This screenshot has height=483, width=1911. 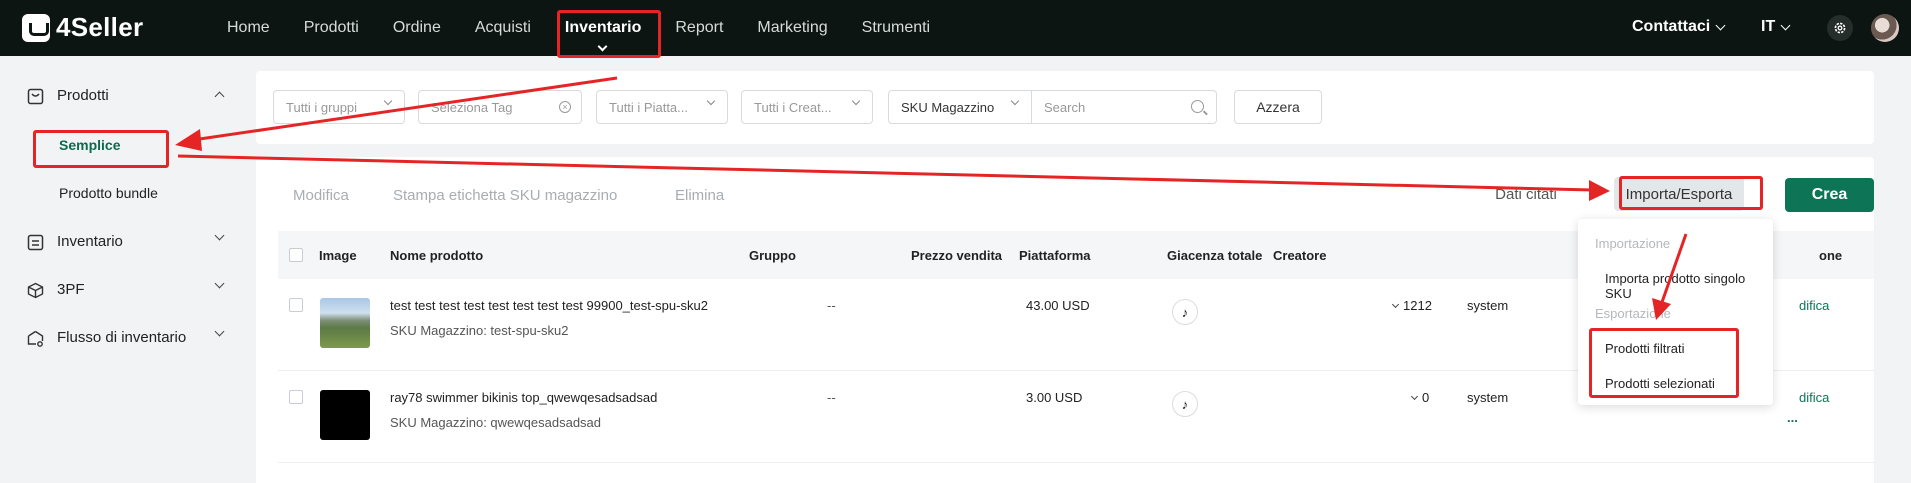 I want to click on export-heading: Esportazione, so click(x=1633, y=313).